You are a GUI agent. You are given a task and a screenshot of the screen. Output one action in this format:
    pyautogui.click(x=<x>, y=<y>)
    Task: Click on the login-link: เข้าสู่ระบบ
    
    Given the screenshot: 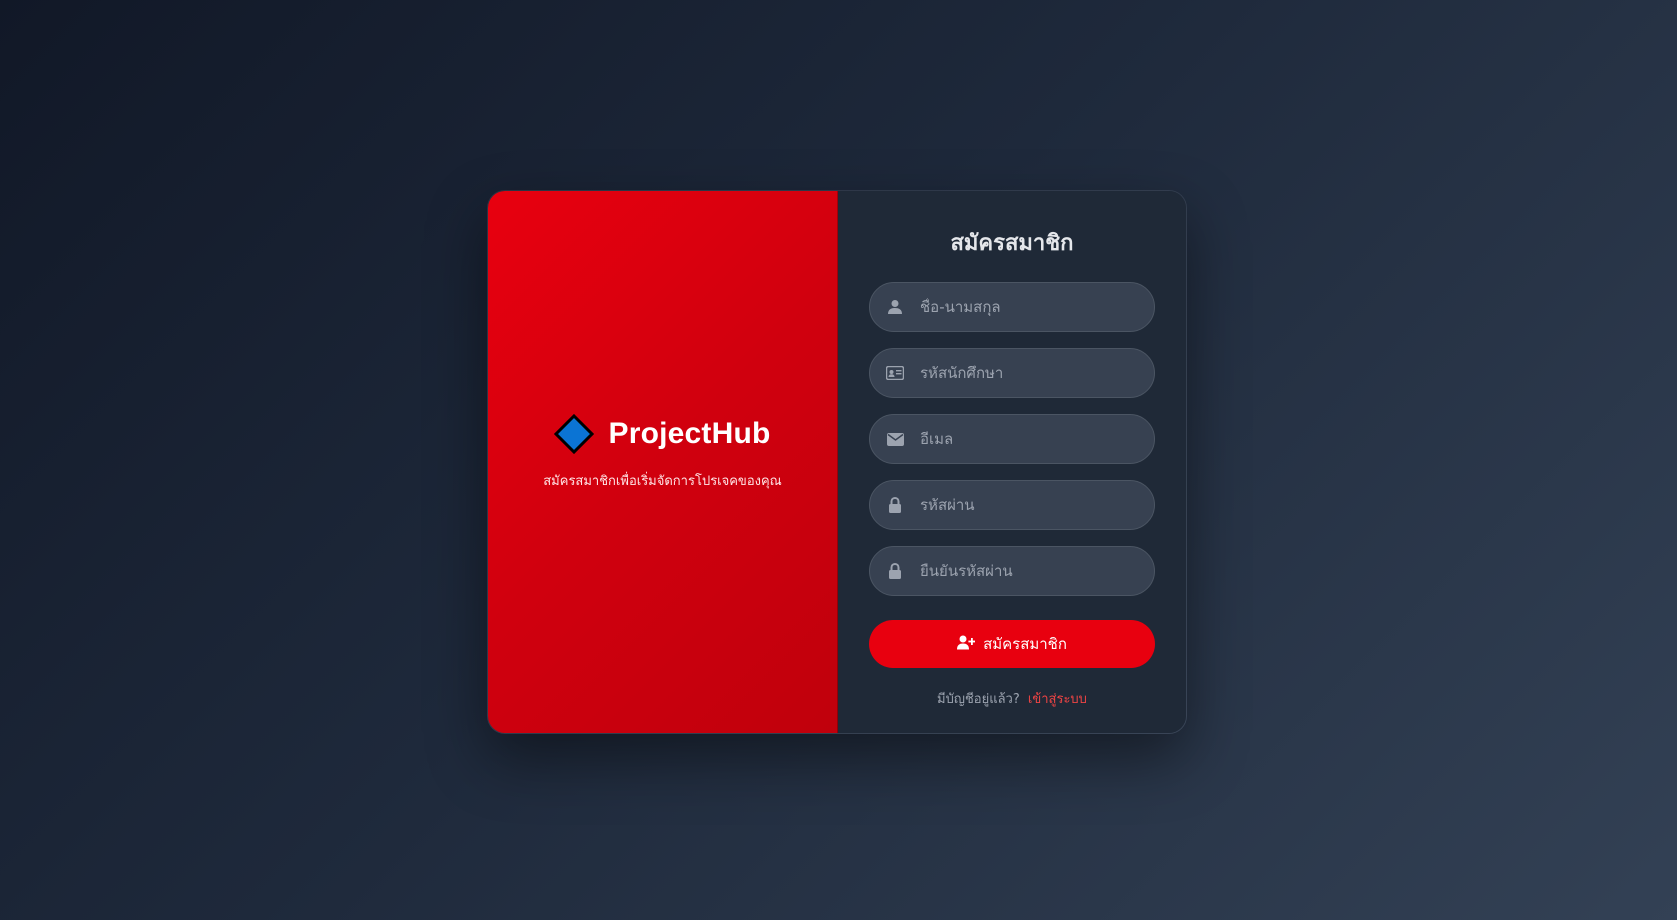 What is the action you would take?
    pyautogui.click(x=1057, y=699)
    